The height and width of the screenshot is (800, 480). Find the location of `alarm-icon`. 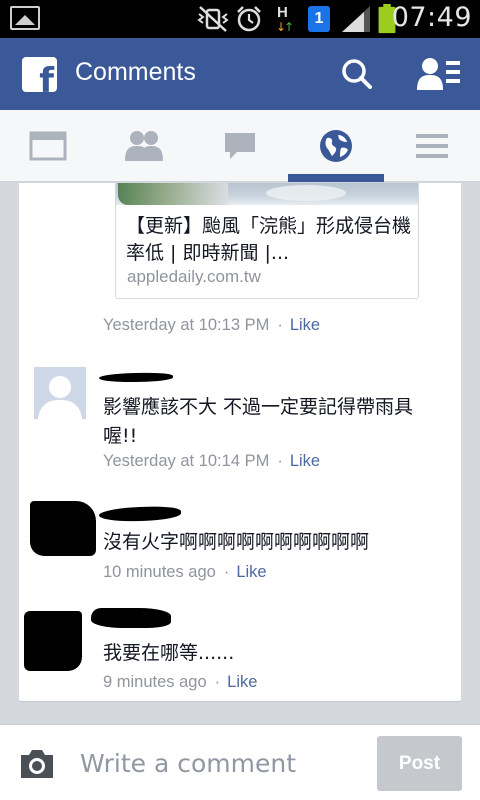

alarm-icon is located at coordinates (249, 19).